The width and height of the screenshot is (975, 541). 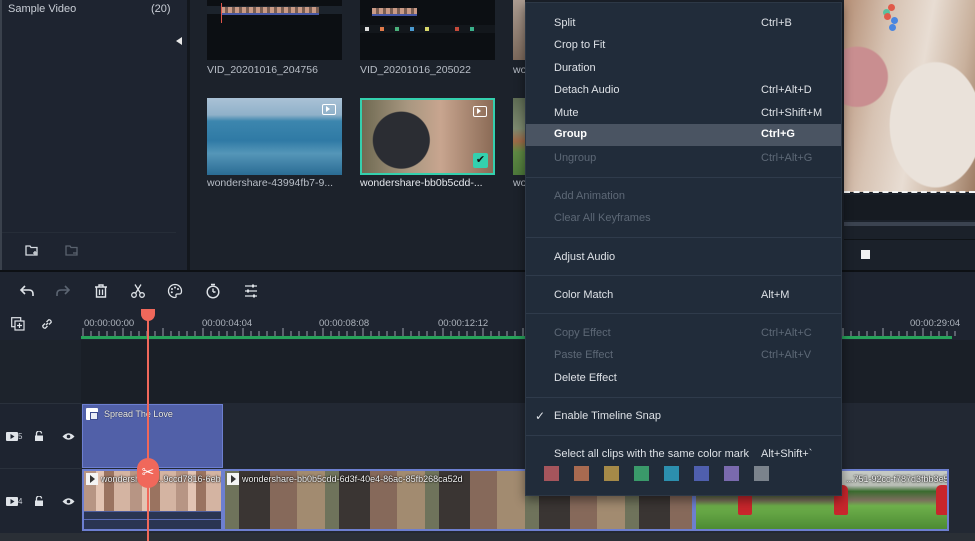 I want to click on collapse-panel-arrow-icon, so click(x=179, y=41).